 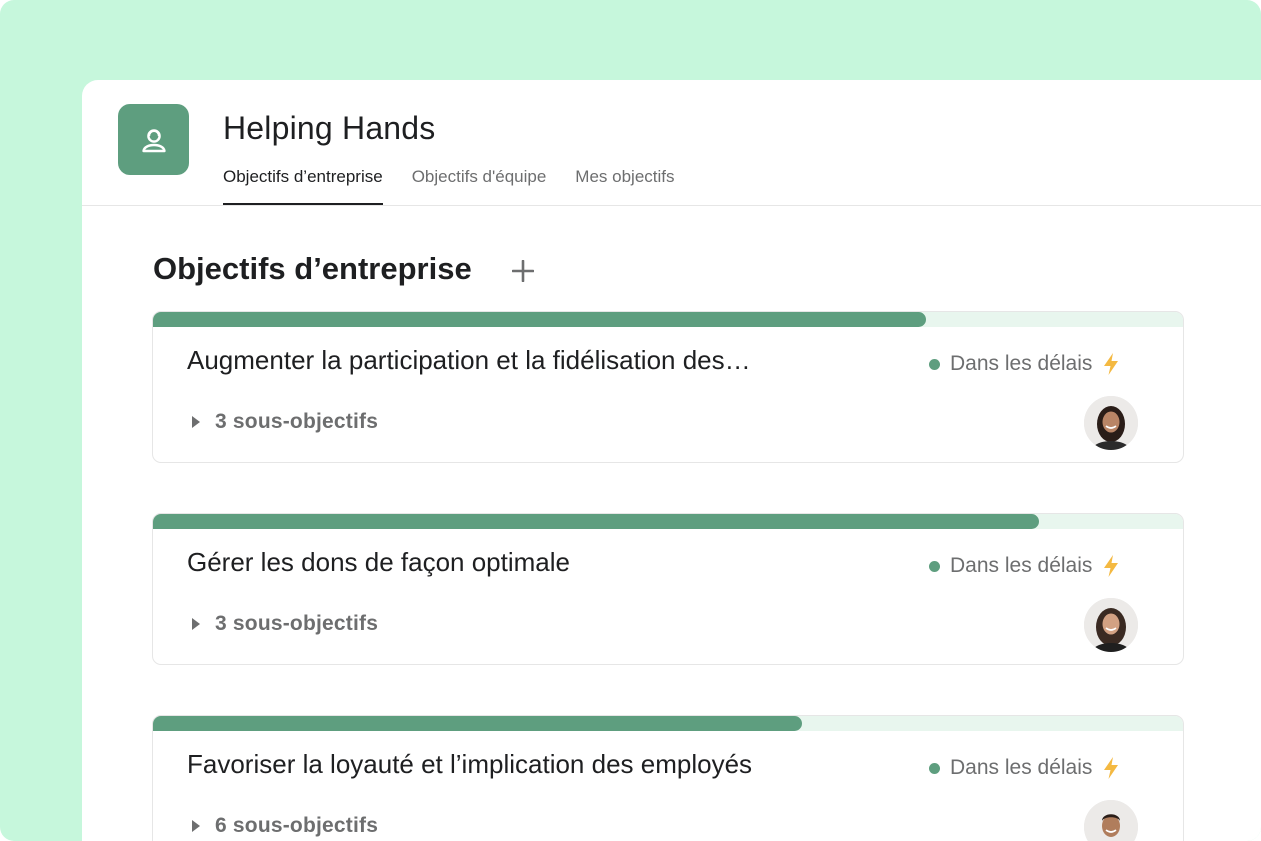 I want to click on add-goal-button, so click(x=523, y=271).